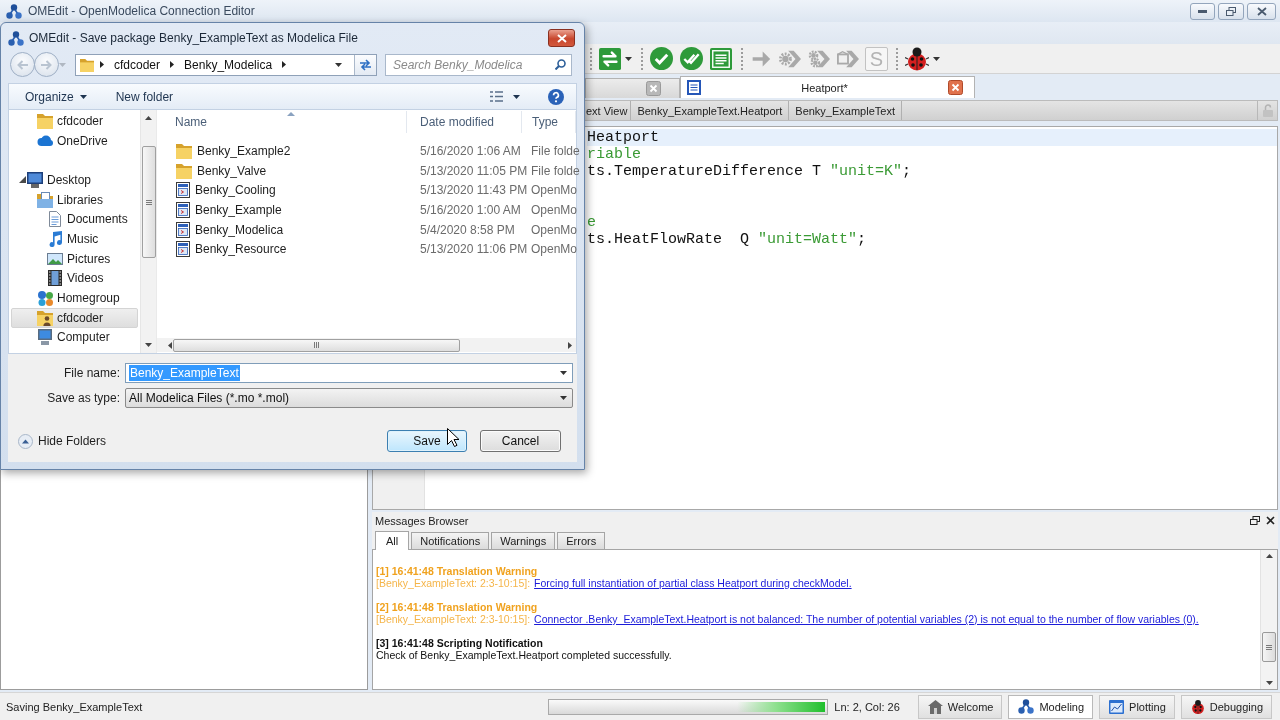 The image size is (1280, 720). What do you see at coordinates (693, 583) in the screenshot?
I see `message-link: Forcing full instantiation of partial class Heatport during checkModel.` at bounding box center [693, 583].